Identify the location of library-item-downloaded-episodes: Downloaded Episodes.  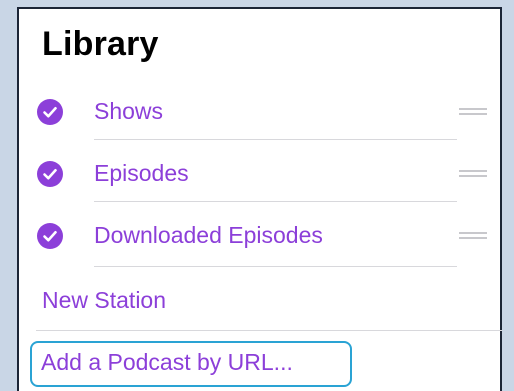
(260, 236).